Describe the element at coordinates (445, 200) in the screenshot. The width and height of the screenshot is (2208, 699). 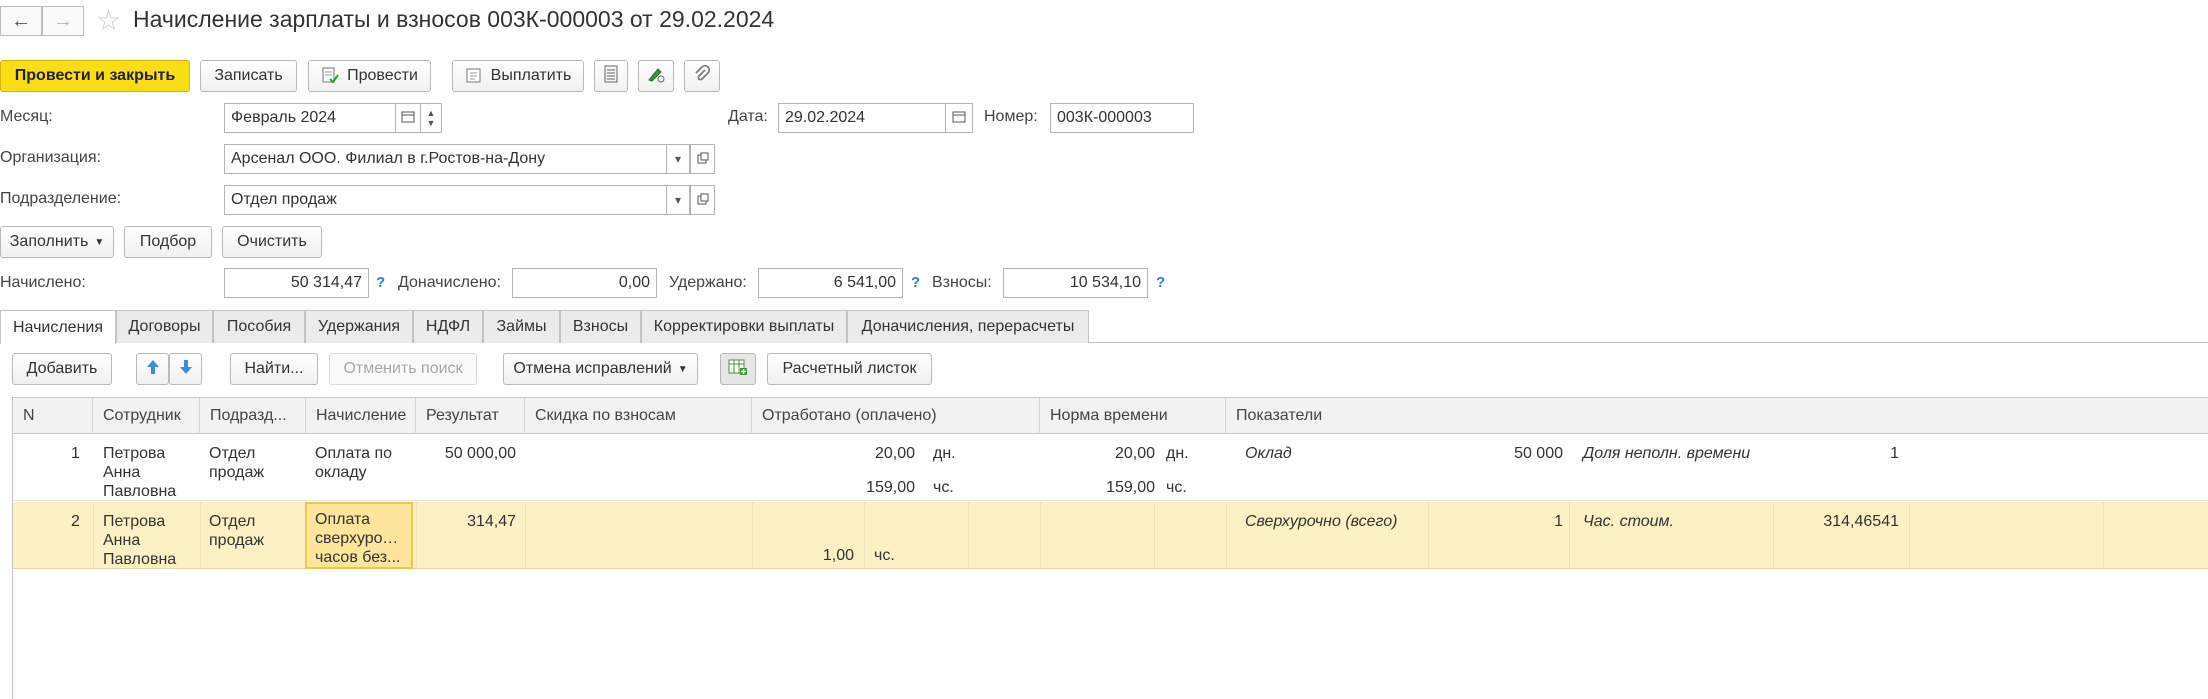
I see `department-input: Отдел продаж` at that location.